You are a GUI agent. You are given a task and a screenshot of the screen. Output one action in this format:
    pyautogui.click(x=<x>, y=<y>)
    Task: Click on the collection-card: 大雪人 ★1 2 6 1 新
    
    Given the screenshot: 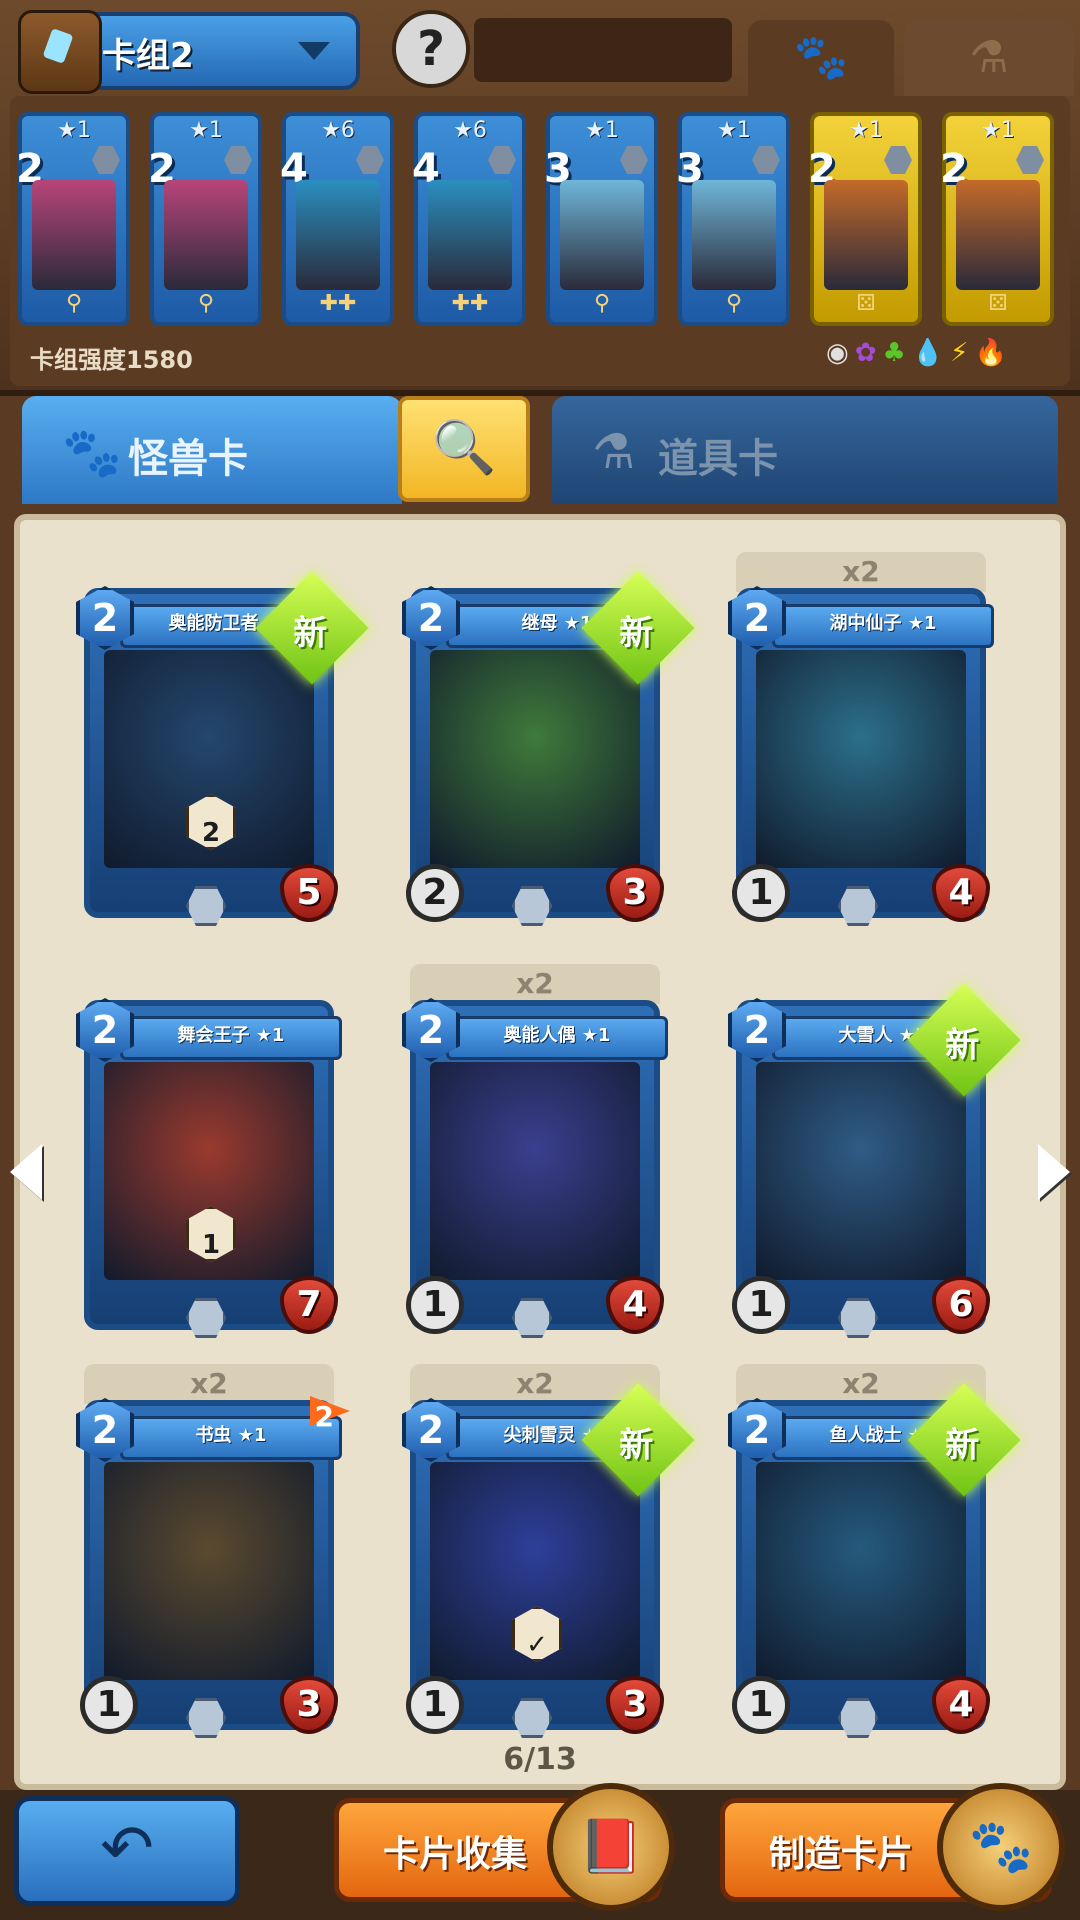 What is the action you would take?
    pyautogui.click(x=874, y=1160)
    